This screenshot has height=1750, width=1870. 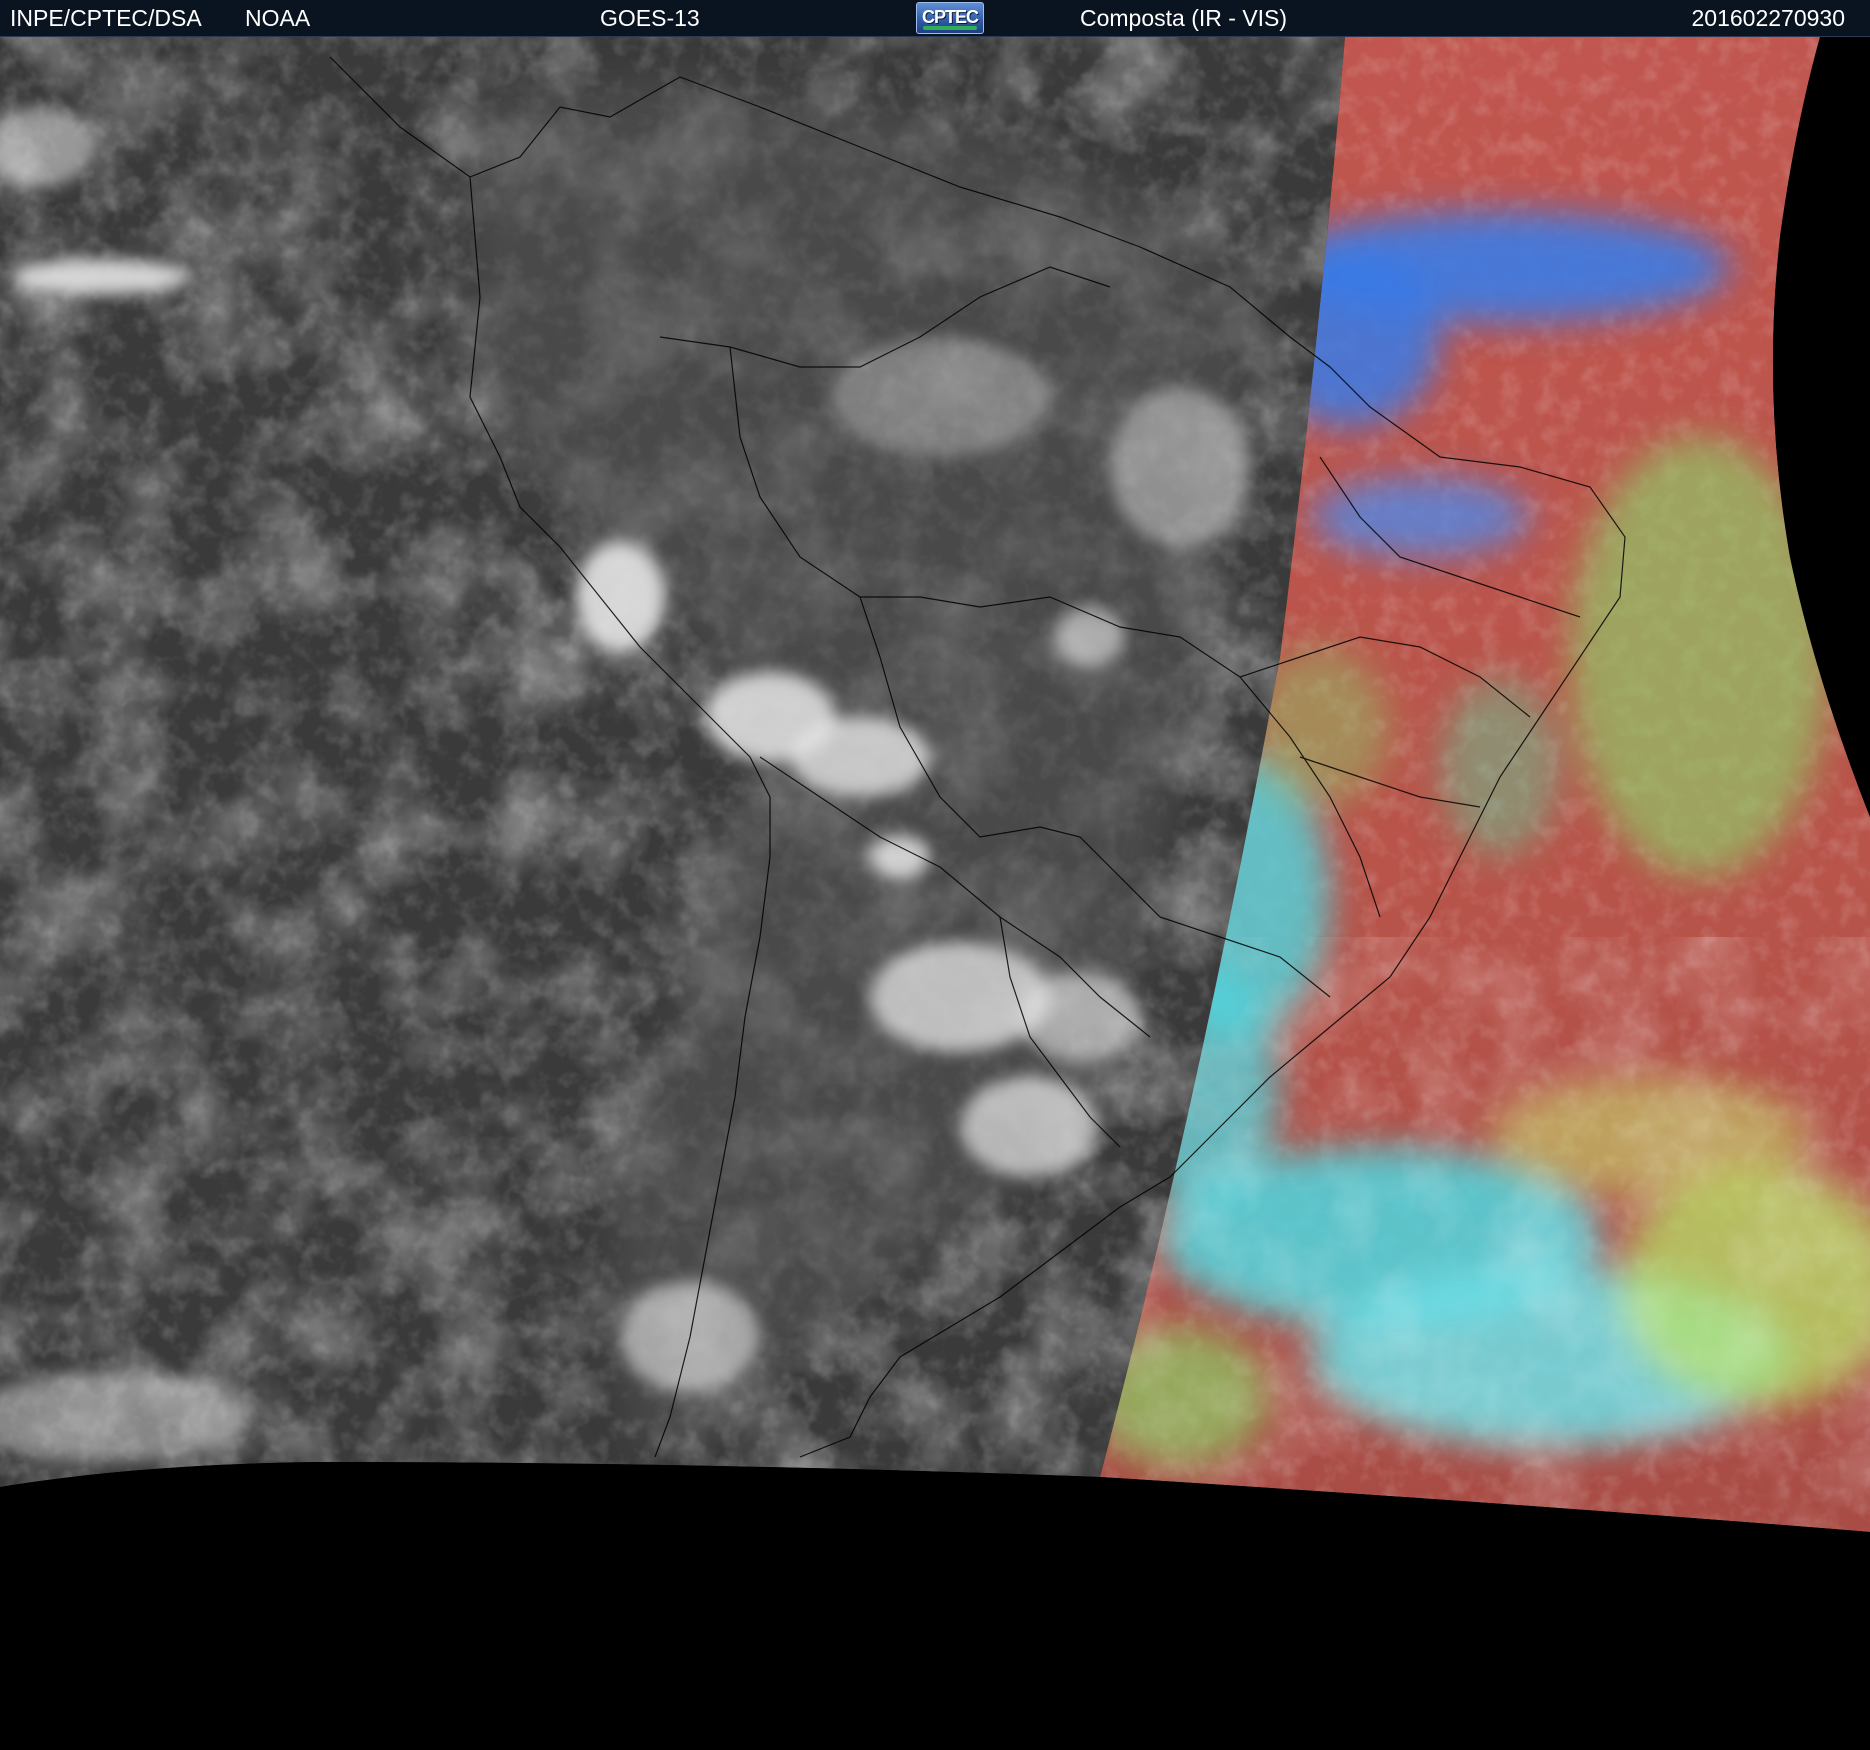 What do you see at coordinates (1184, 18) in the screenshot?
I see `product-label: Composta (IR - VIS)` at bounding box center [1184, 18].